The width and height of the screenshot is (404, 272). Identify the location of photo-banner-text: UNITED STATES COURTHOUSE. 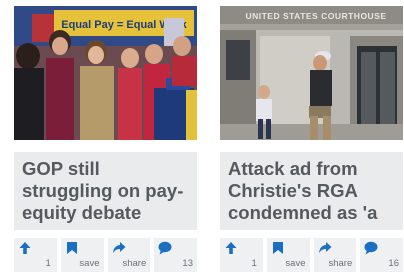
(315, 16).